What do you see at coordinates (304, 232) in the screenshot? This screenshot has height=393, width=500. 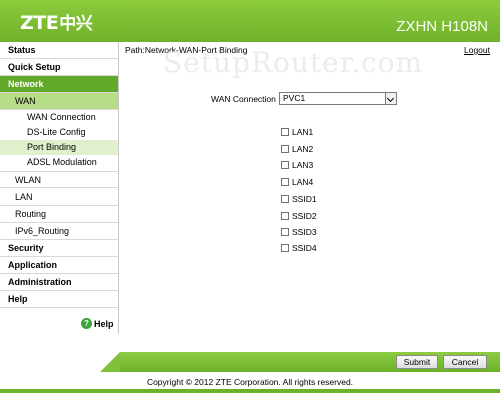 I see `binding-label: SSID3` at bounding box center [304, 232].